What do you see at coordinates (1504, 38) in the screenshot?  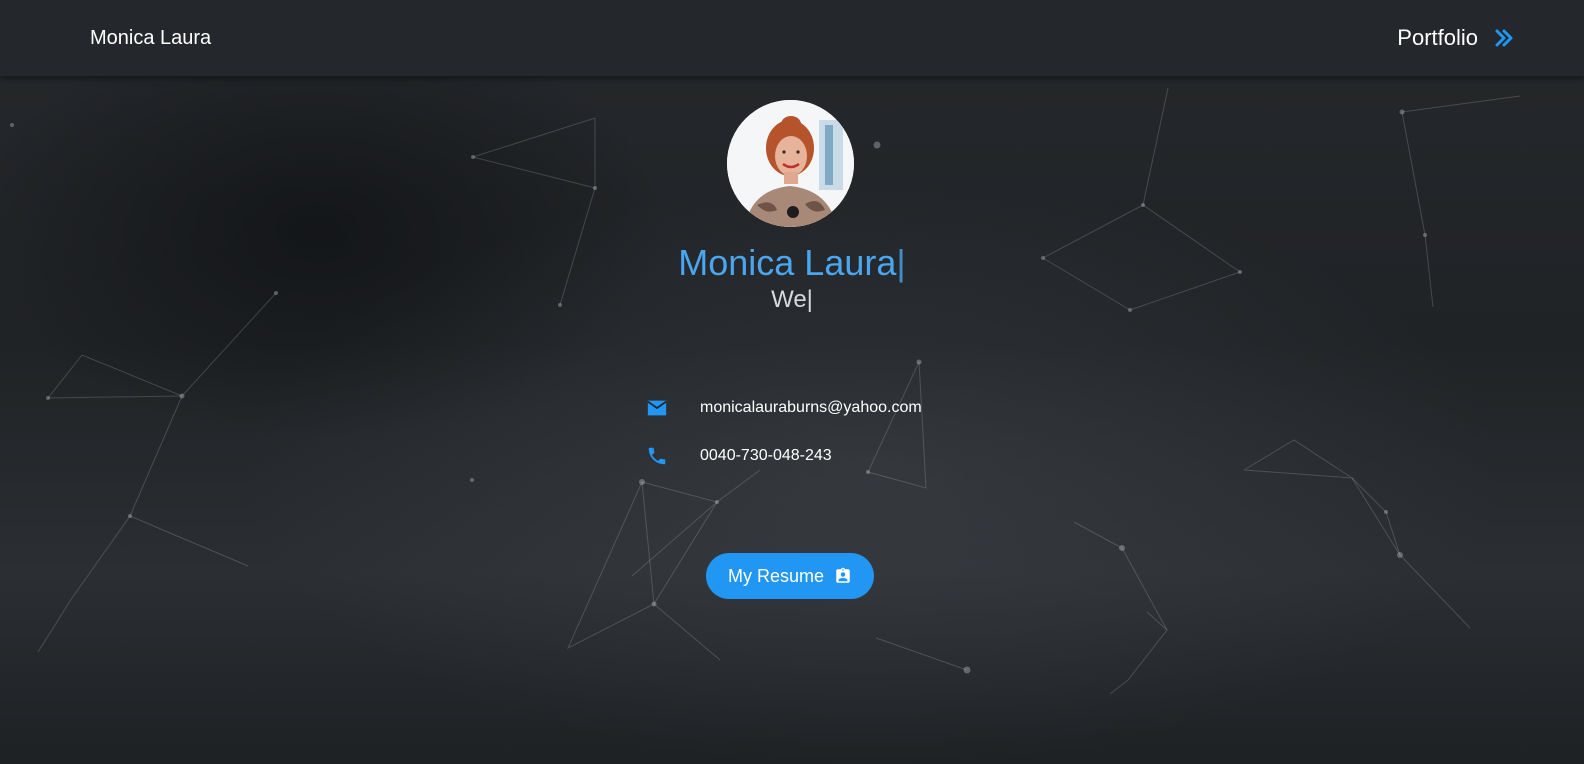 I see `double-chevron-right-icon` at bounding box center [1504, 38].